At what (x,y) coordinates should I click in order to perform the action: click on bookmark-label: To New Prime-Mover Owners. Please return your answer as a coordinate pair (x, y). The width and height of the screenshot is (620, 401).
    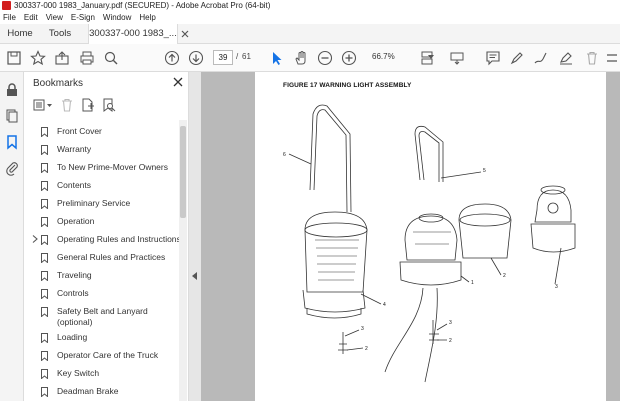
    Looking at the image, I should click on (112, 167).